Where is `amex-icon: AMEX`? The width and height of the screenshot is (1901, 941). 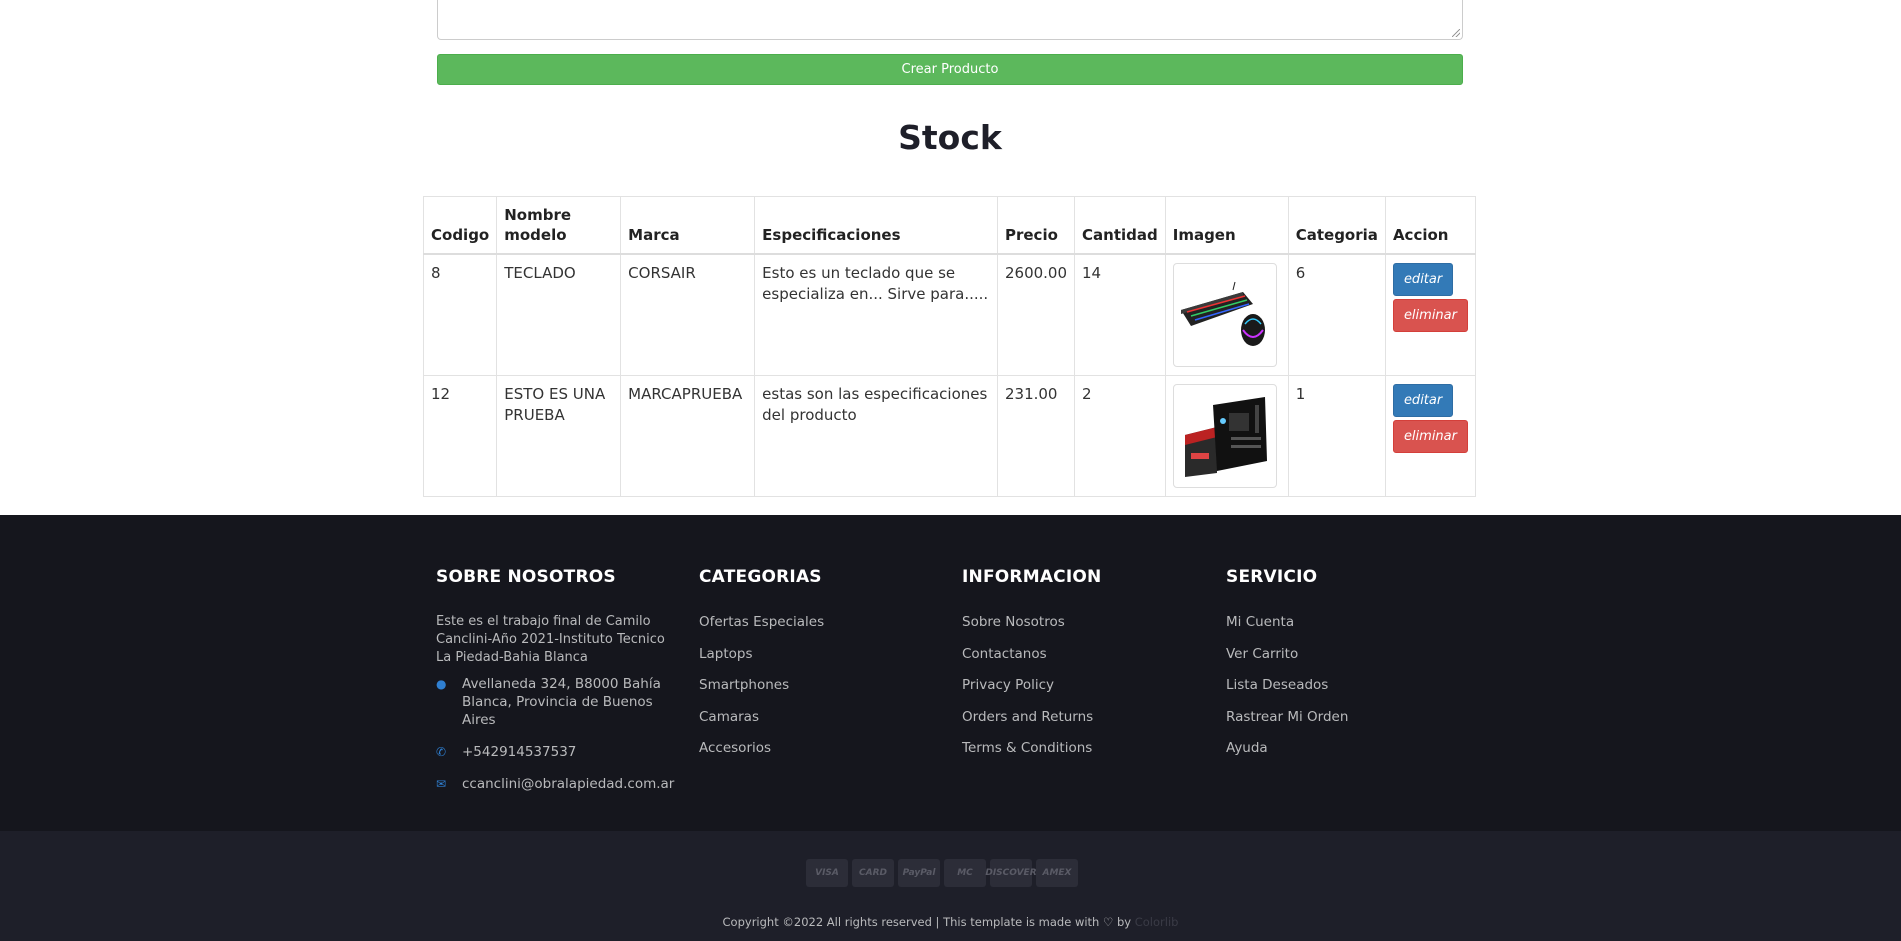 amex-icon: AMEX is located at coordinates (1057, 873).